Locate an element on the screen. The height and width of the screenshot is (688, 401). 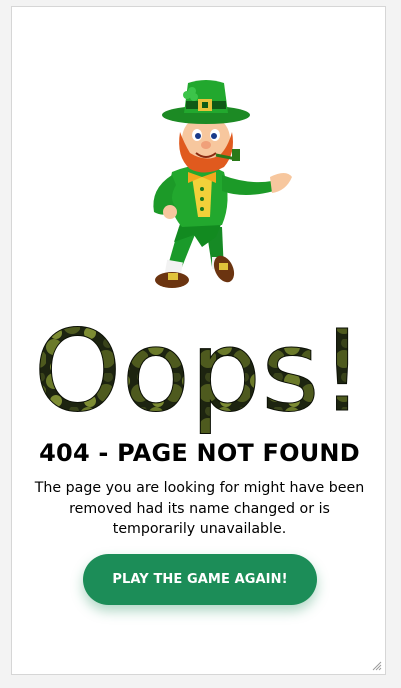
leprechaun-illustration is located at coordinates (222, 184).